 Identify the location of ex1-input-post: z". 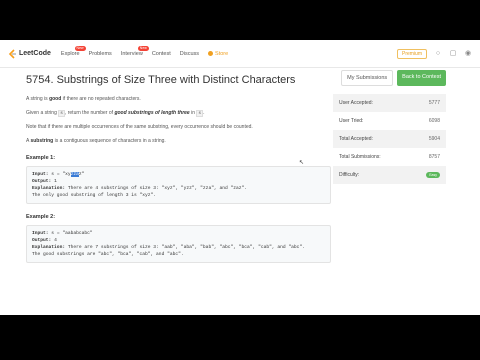
(81, 174).